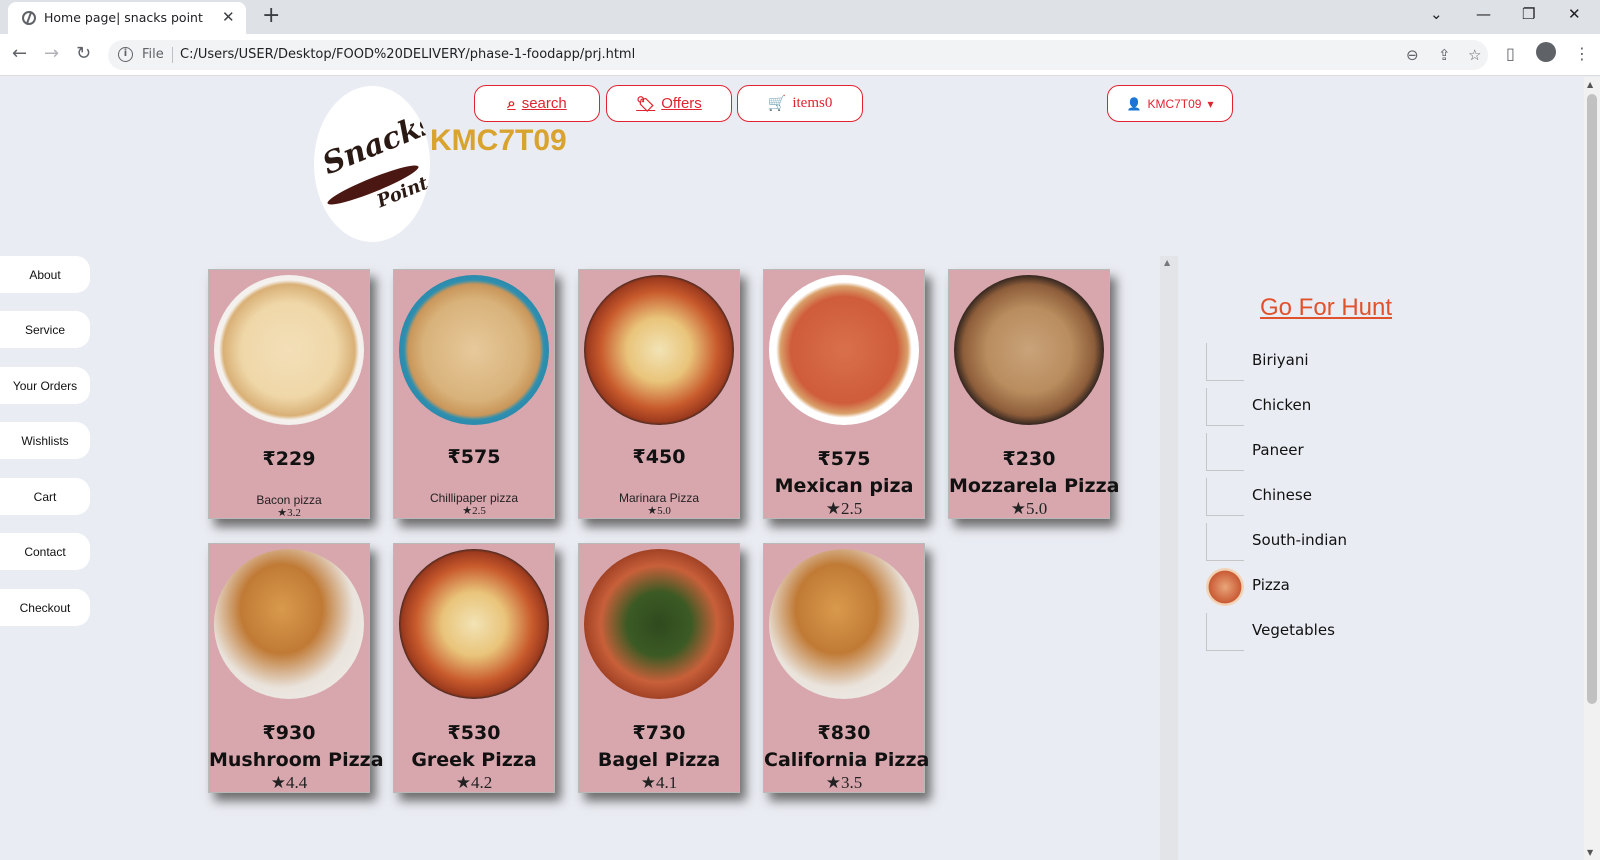 The width and height of the screenshot is (1600, 860). What do you see at coordinates (1225, 362) in the screenshot?
I see `biriyani-image-icon` at bounding box center [1225, 362].